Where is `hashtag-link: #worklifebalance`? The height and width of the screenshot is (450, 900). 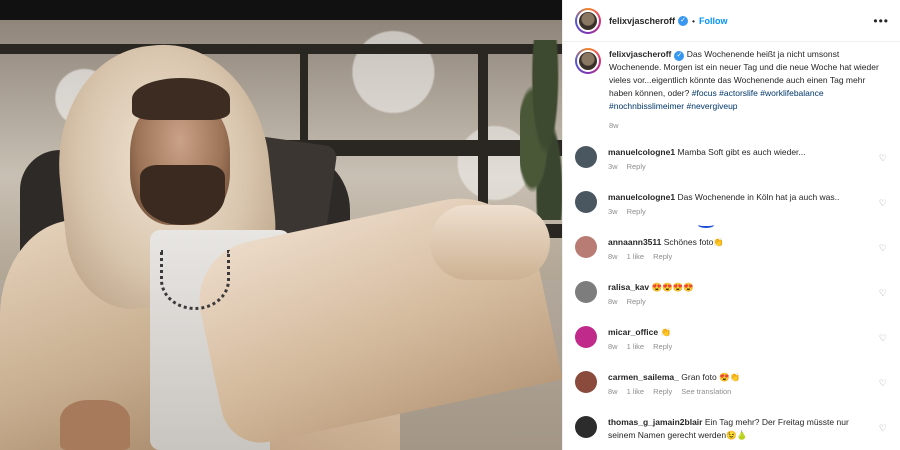 hashtag-link: #worklifebalance is located at coordinates (791, 93).